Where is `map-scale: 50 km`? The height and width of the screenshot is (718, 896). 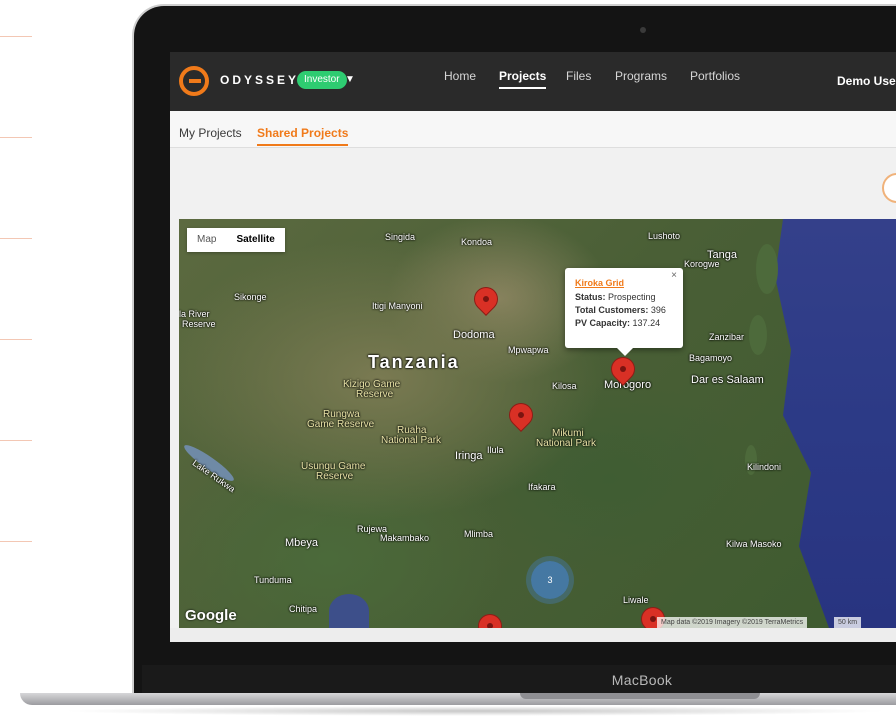
map-scale: 50 km is located at coordinates (848, 622).